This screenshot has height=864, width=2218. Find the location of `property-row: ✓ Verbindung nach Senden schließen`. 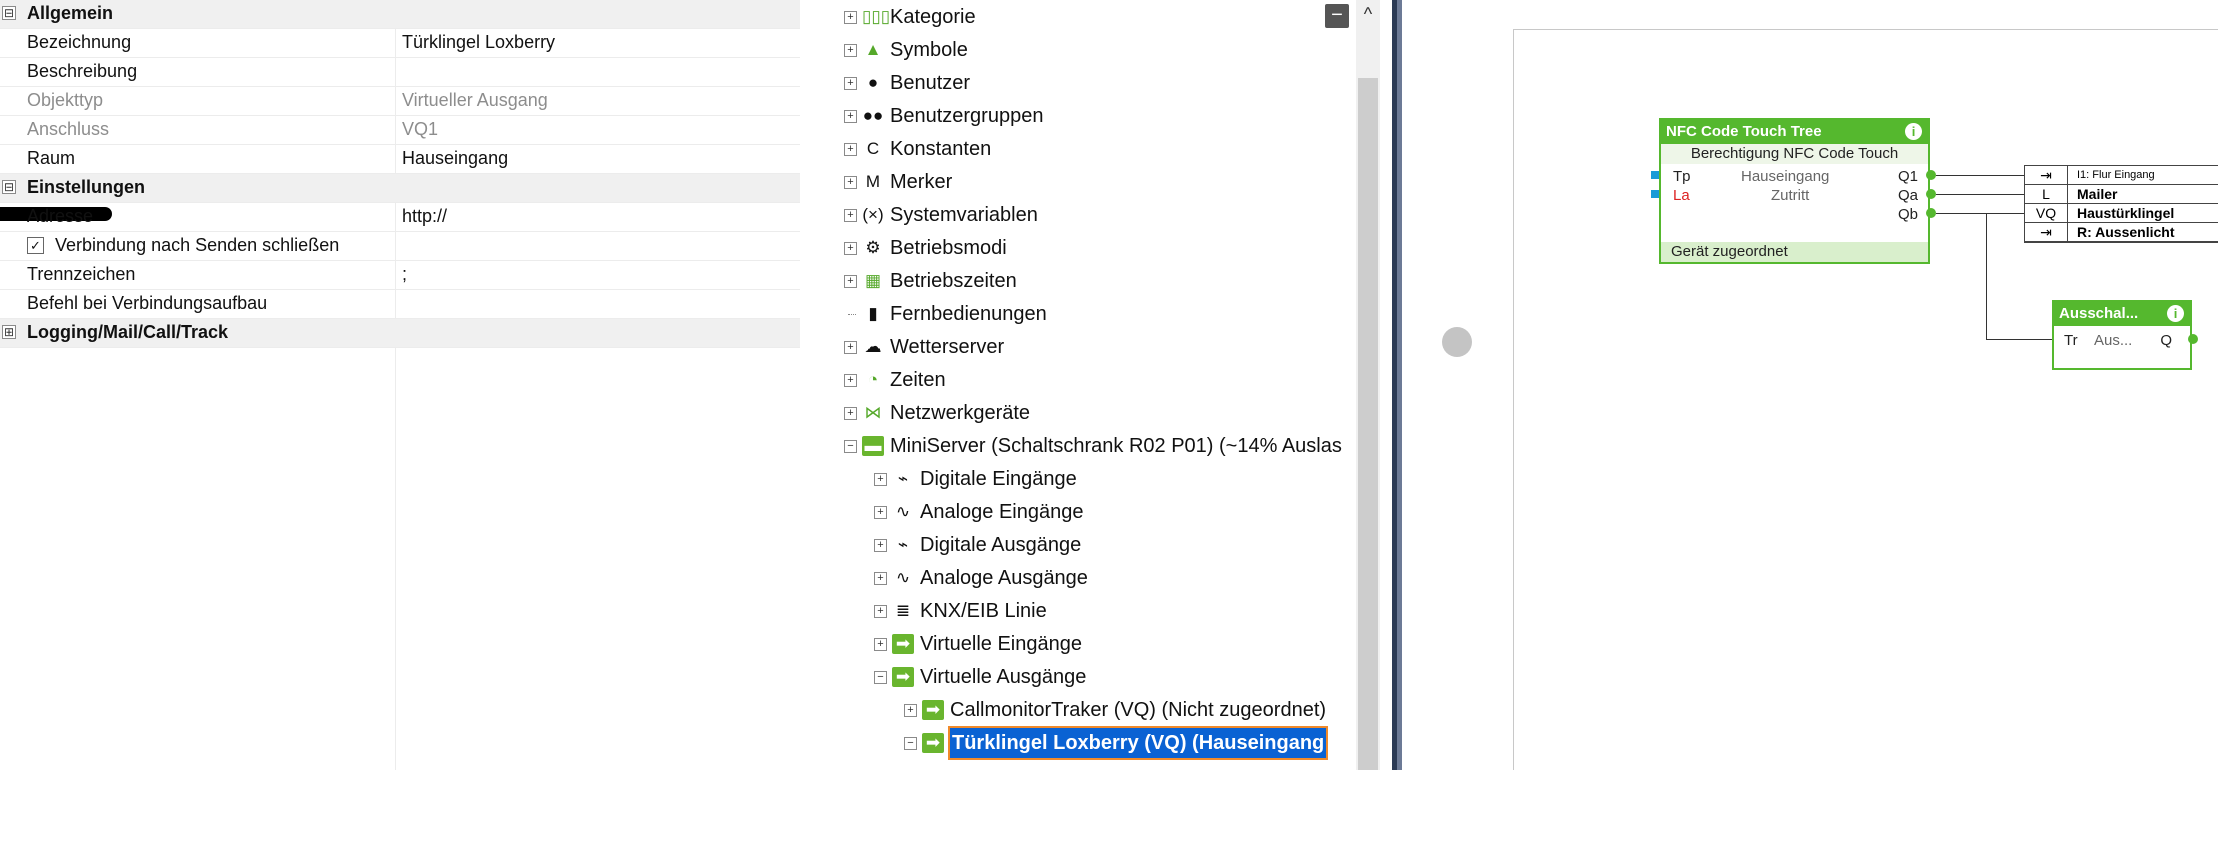

property-row: ✓ Verbindung nach Senden schließen is located at coordinates (400, 246).